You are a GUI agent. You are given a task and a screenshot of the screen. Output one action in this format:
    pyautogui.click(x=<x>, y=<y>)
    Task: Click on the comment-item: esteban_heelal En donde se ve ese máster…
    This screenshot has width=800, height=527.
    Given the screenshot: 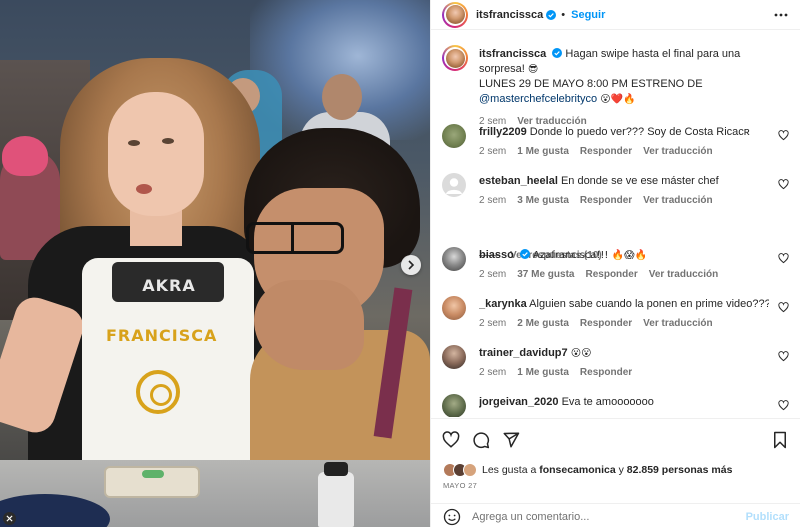 What is the action you would take?
    pyautogui.click(x=617, y=191)
    